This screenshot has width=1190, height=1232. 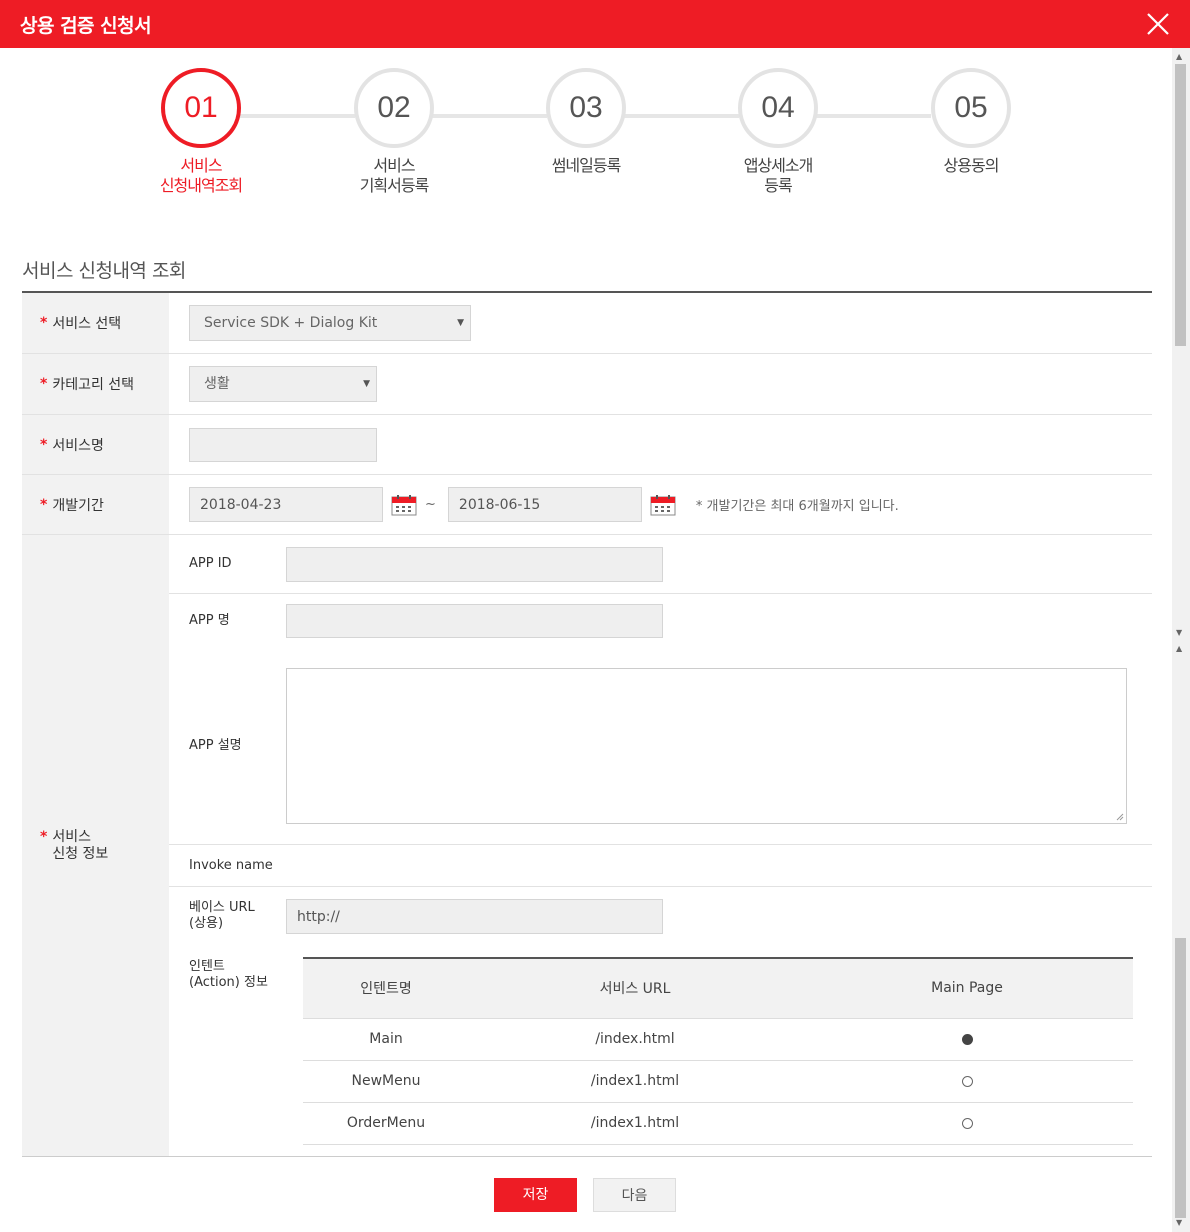 I want to click on form-row-category: * 카테고리 선택 생활 ▼, so click(x=587, y=384).